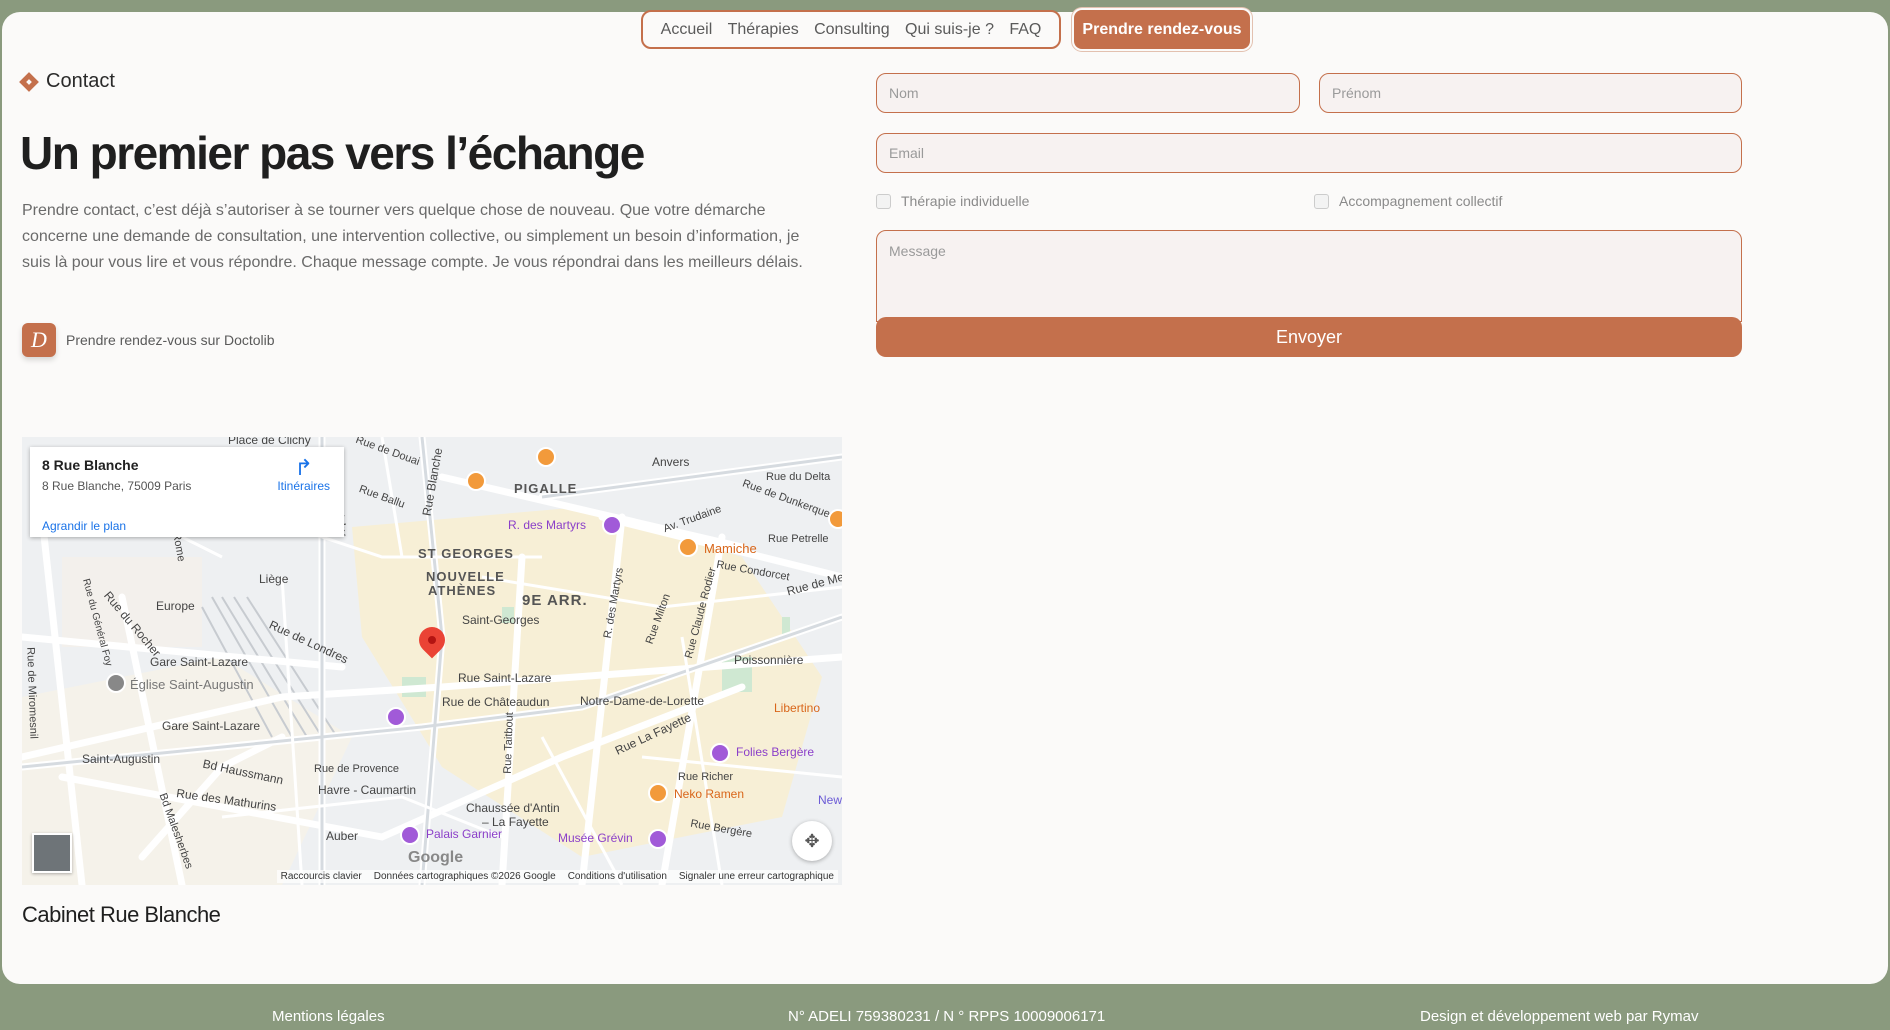 The width and height of the screenshot is (1890, 1030). What do you see at coordinates (496, 702) in the screenshot?
I see `map-label: Rue de Châteaudun` at bounding box center [496, 702].